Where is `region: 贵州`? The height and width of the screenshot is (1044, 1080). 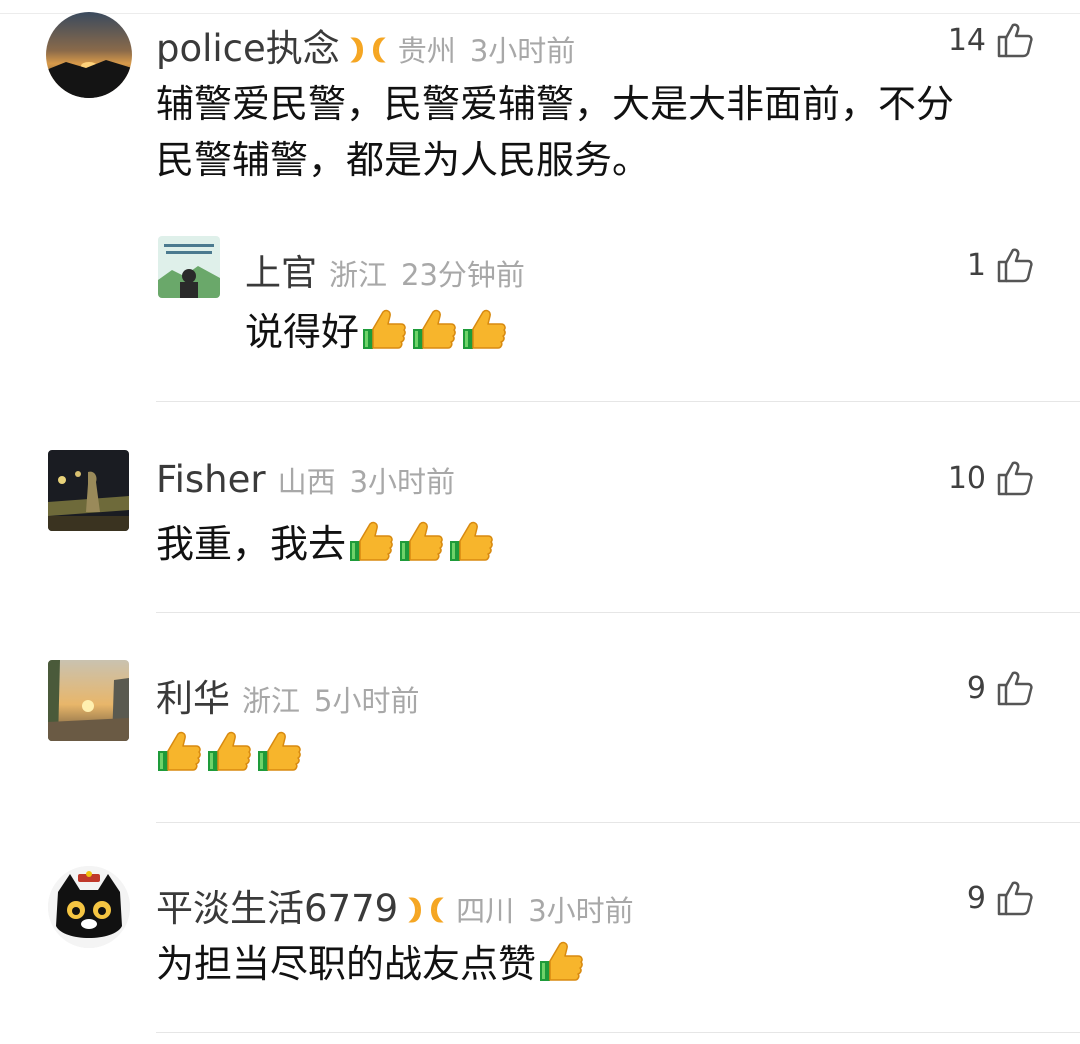 region: 贵州 is located at coordinates (426, 51).